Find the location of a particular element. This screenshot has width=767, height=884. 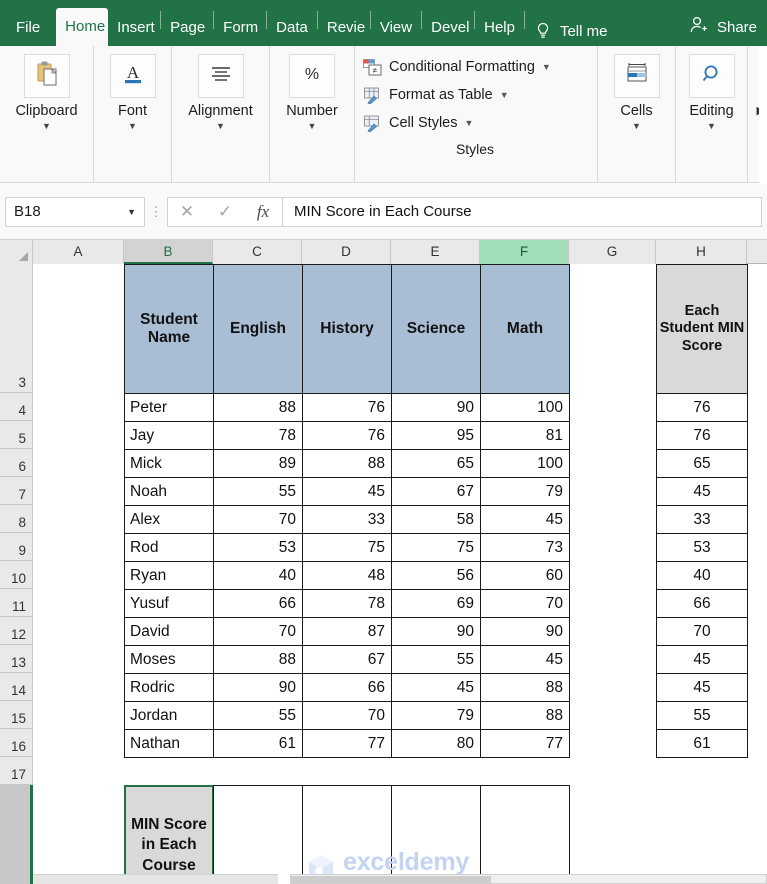

cell-min: 40 is located at coordinates (702, 575).